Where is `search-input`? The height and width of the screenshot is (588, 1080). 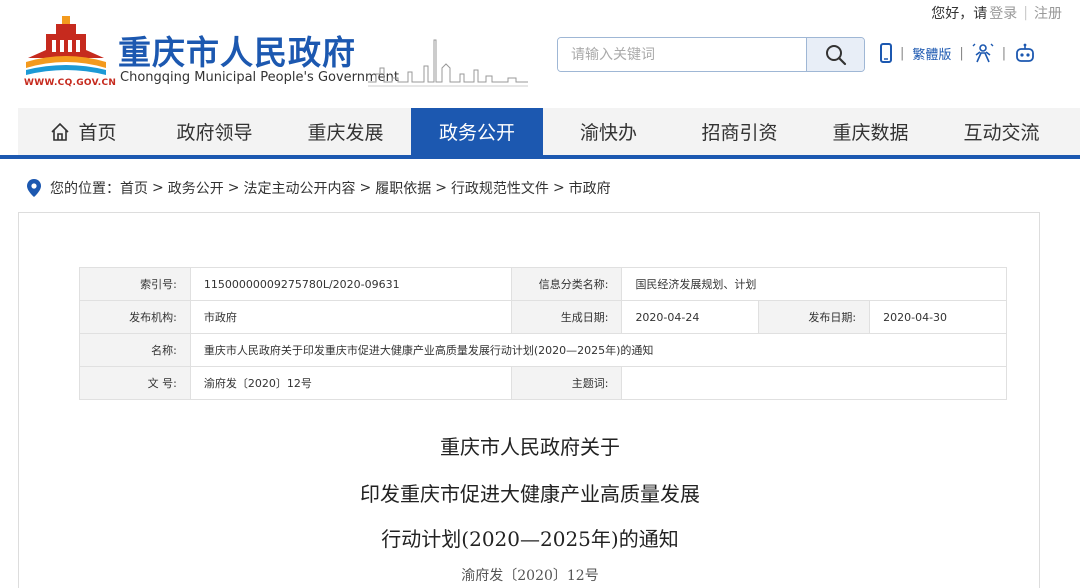 search-input is located at coordinates (683, 54).